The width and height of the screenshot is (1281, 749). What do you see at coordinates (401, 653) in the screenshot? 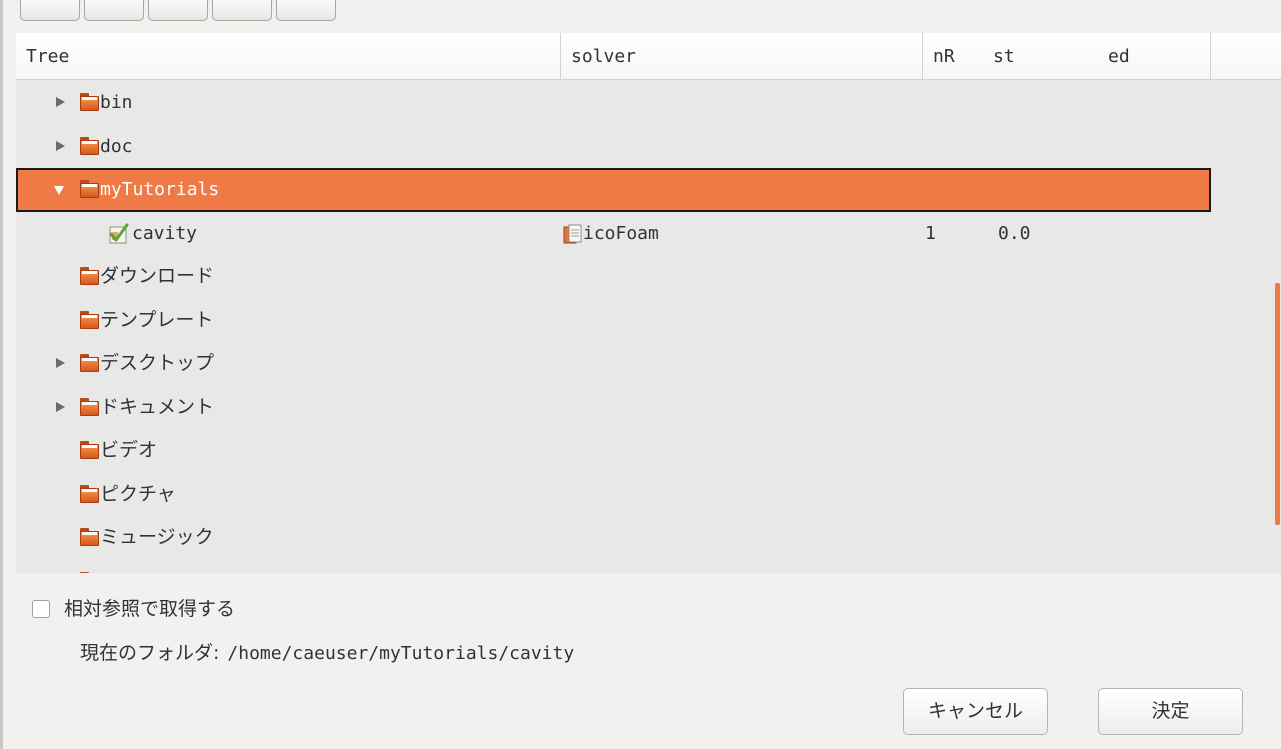
I see `current-folder-path: /home/caeuser/myTutorials/cavity` at bounding box center [401, 653].